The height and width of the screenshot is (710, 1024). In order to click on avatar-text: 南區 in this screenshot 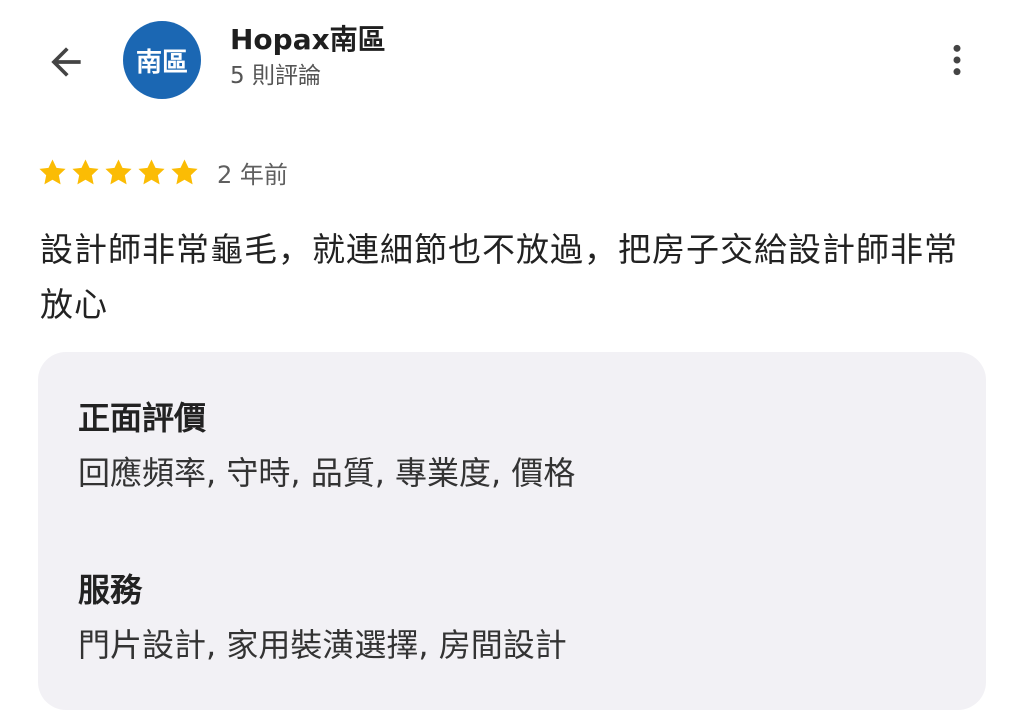, I will do `click(161, 62)`.